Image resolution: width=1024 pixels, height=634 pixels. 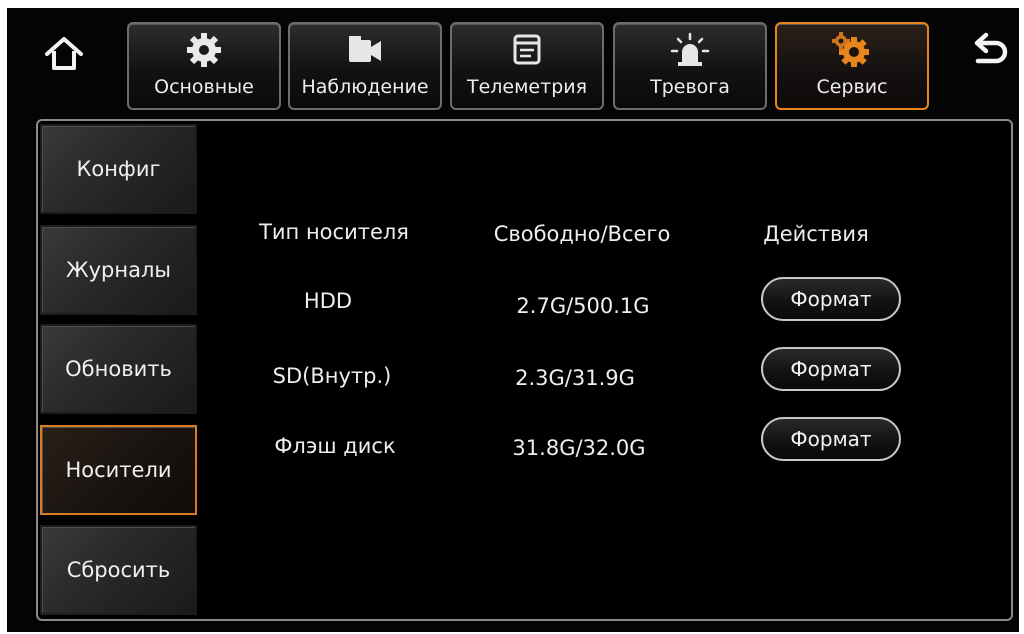 I want to click on sidebar-item-label: Сбросить, so click(x=118, y=570).